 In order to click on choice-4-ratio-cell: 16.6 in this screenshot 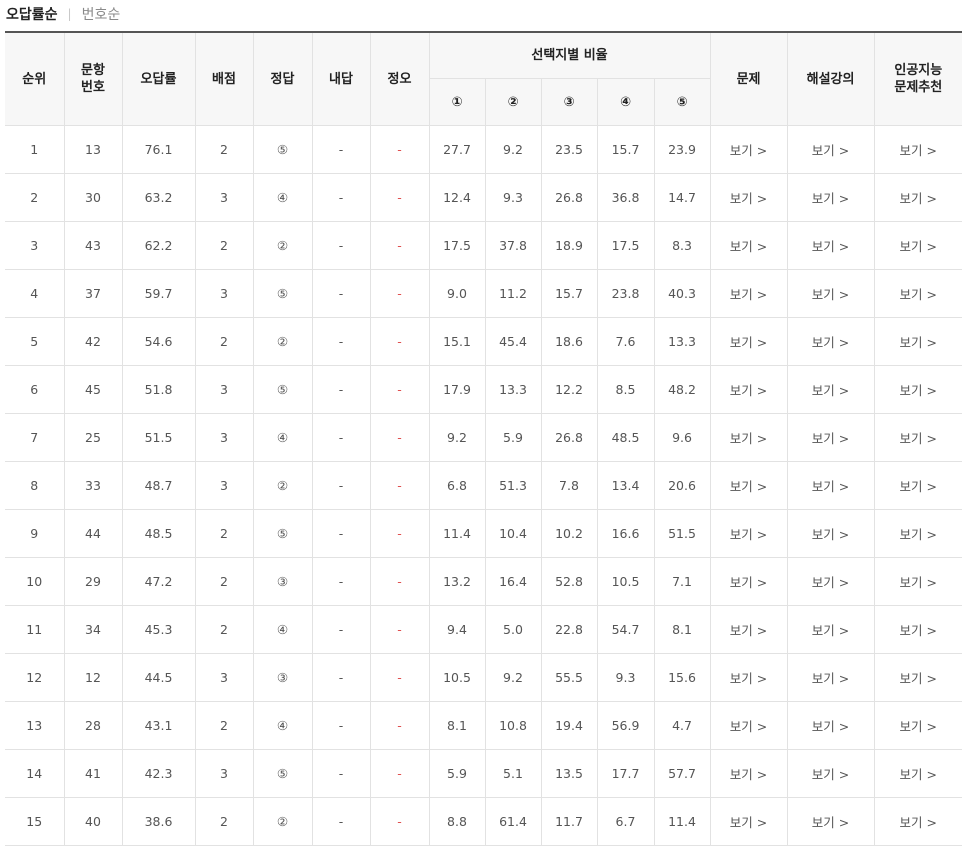, I will do `click(625, 533)`.